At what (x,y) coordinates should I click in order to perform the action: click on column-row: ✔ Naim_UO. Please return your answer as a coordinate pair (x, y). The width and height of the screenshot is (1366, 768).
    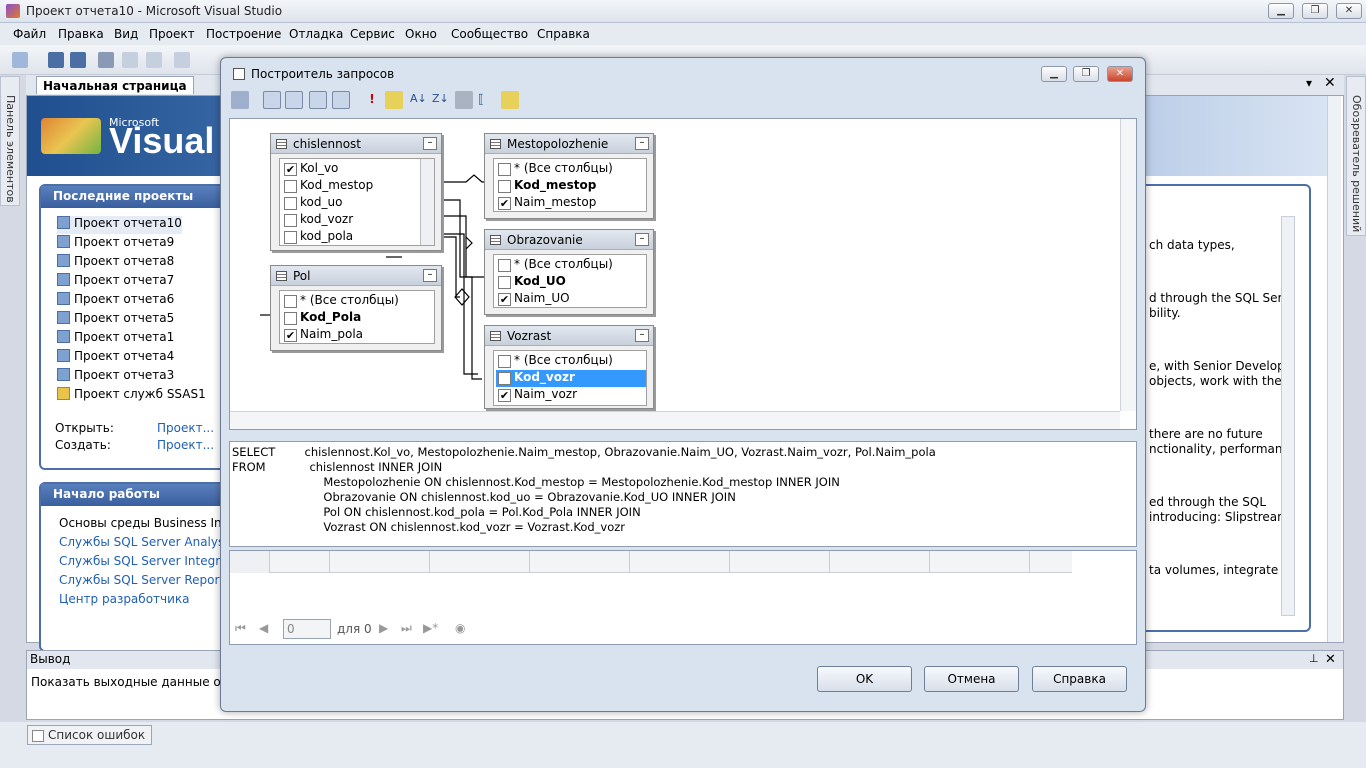
    Looking at the image, I should click on (533, 299).